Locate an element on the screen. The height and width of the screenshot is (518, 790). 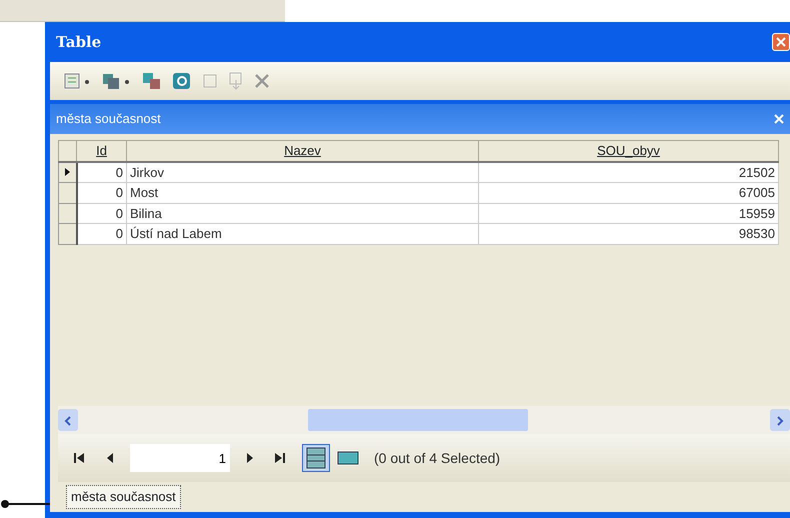
delete-icon is located at coordinates (262, 81).